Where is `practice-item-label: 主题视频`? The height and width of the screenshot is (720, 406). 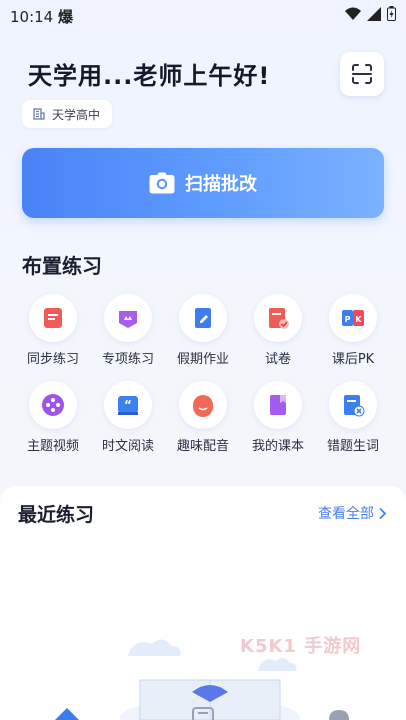 practice-item-label: 主题视频 is located at coordinates (52, 446).